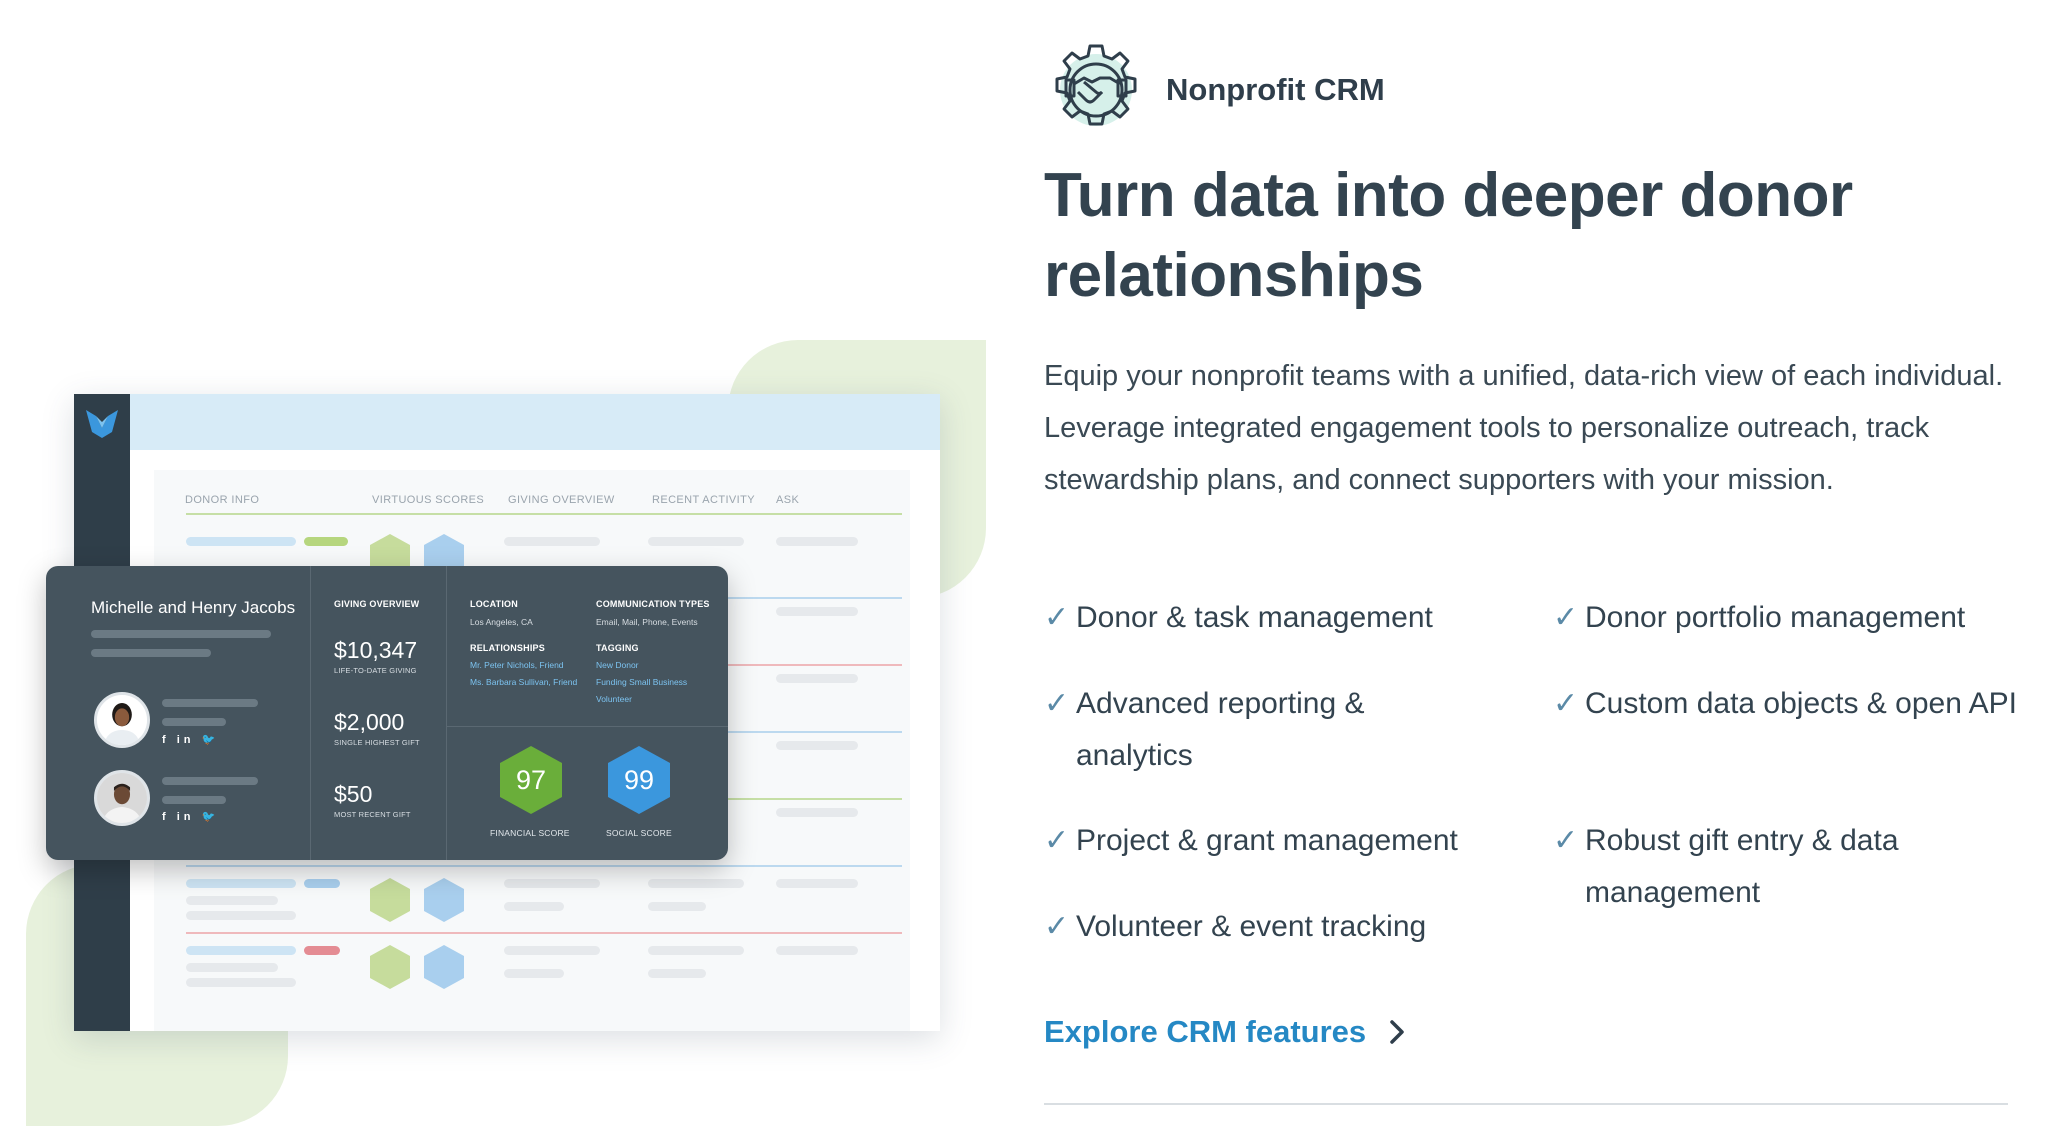 This screenshot has width=2048, height=1133. I want to click on relationship-link: Ms. Barbara Sullivan, Friend, so click(524, 682).